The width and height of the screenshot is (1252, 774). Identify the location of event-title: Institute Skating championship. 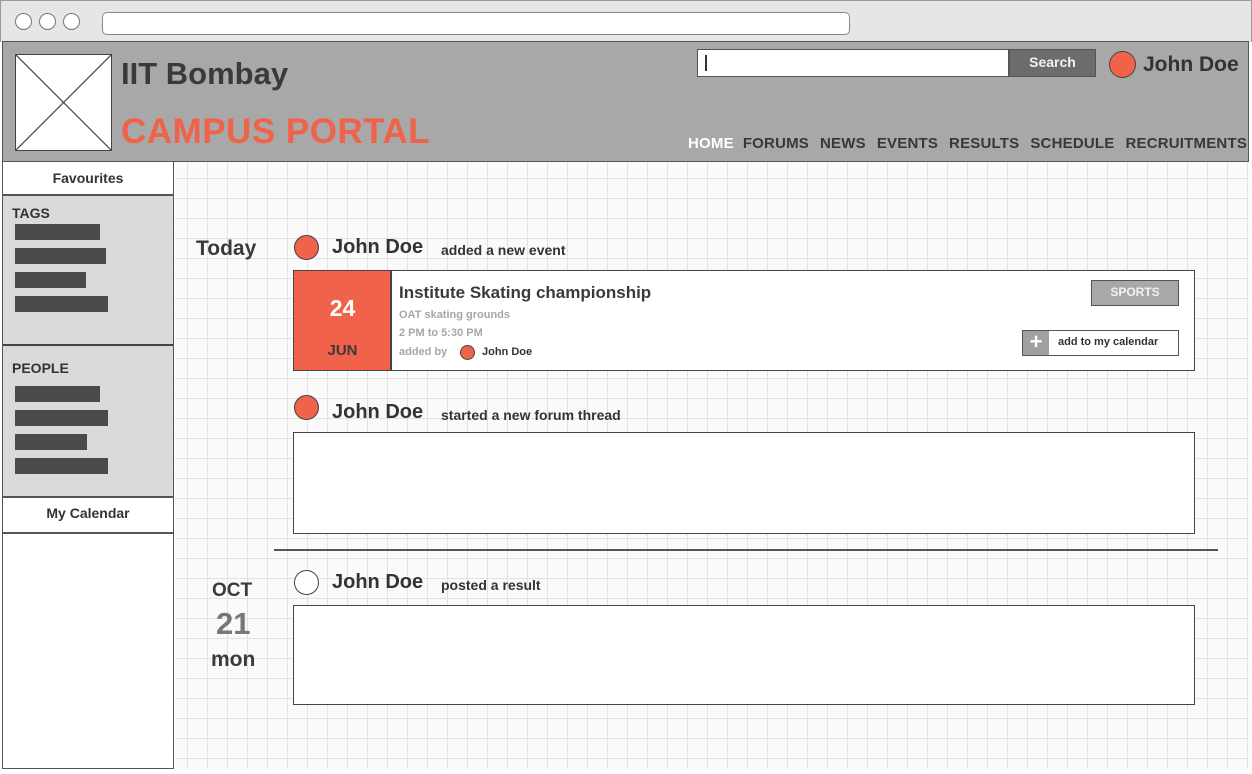
(525, 293).